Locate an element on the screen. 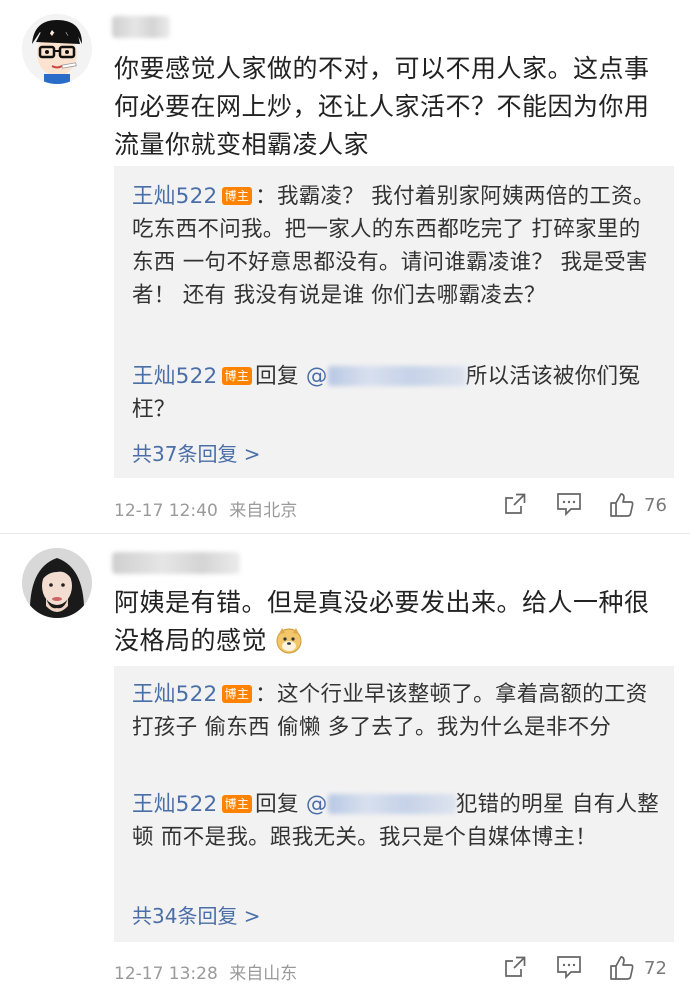  doge-emoji is located at coordinates (289, 645).